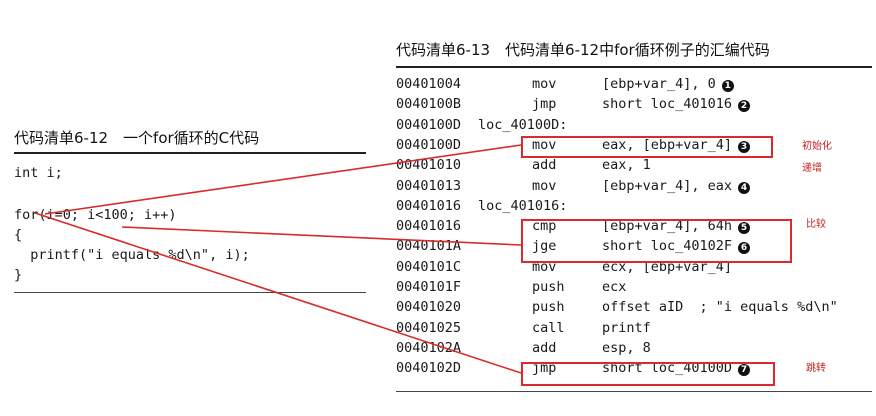  I want to click on asm-operands-cell: short loc_401016 2, so click(676, 104).